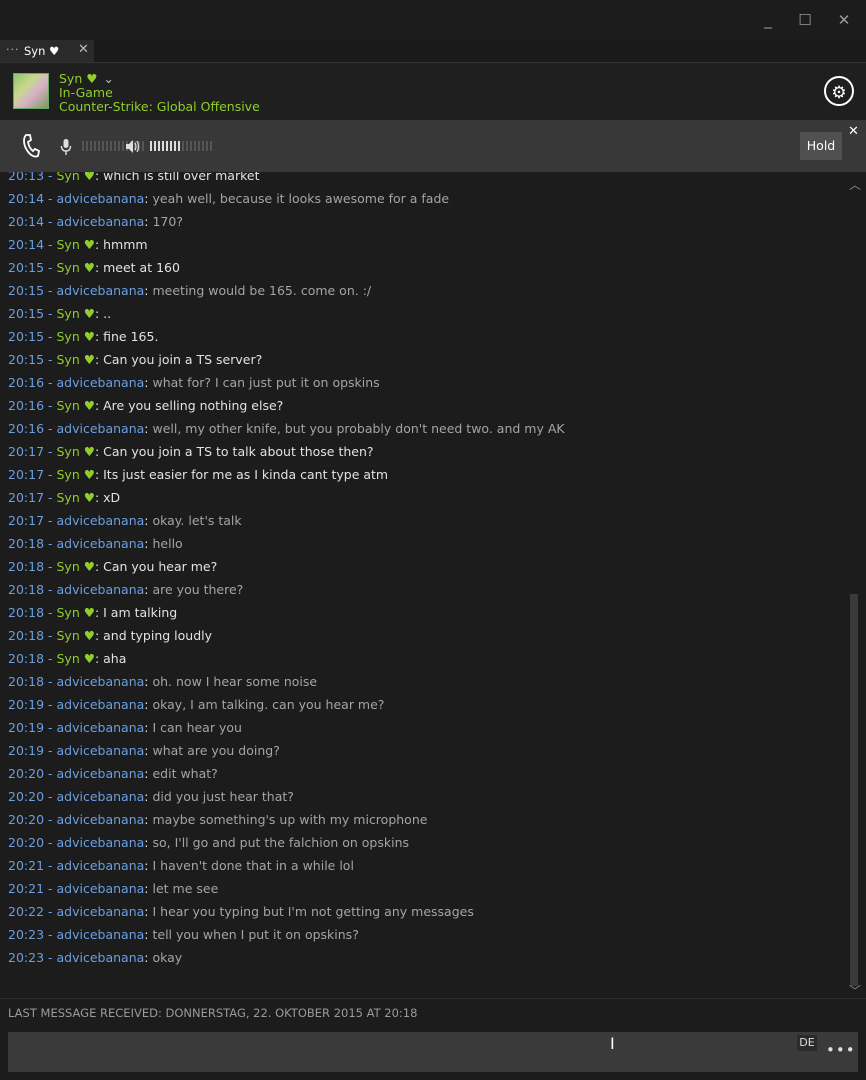  What do you see at coordinates (31, 146) in the screenshot?
I see `phone-icon` at bounding box center [31, 146].